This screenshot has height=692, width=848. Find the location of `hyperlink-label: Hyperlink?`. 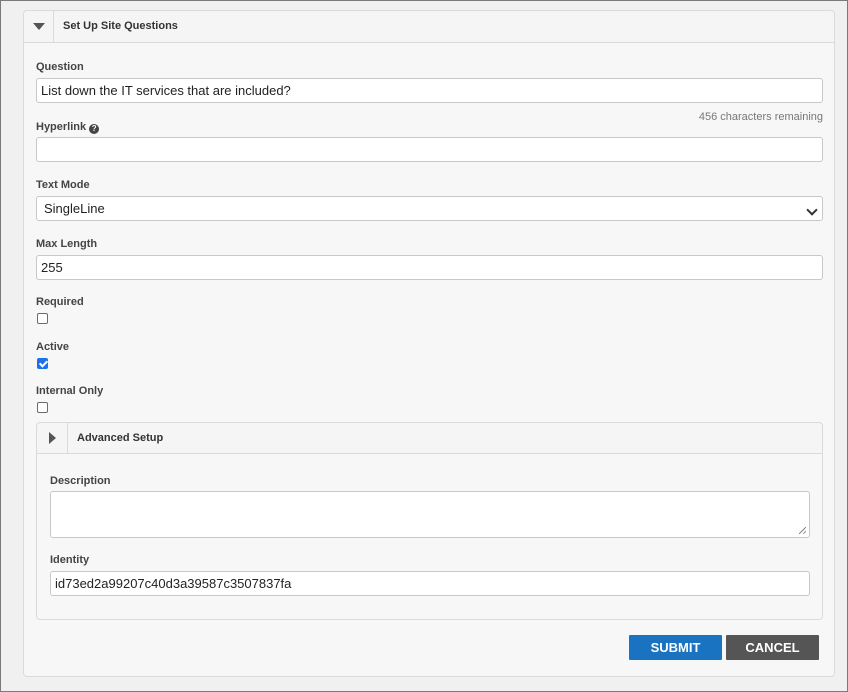

hyperlink-label: Hyperlink? is located at coordinates (68, 127).